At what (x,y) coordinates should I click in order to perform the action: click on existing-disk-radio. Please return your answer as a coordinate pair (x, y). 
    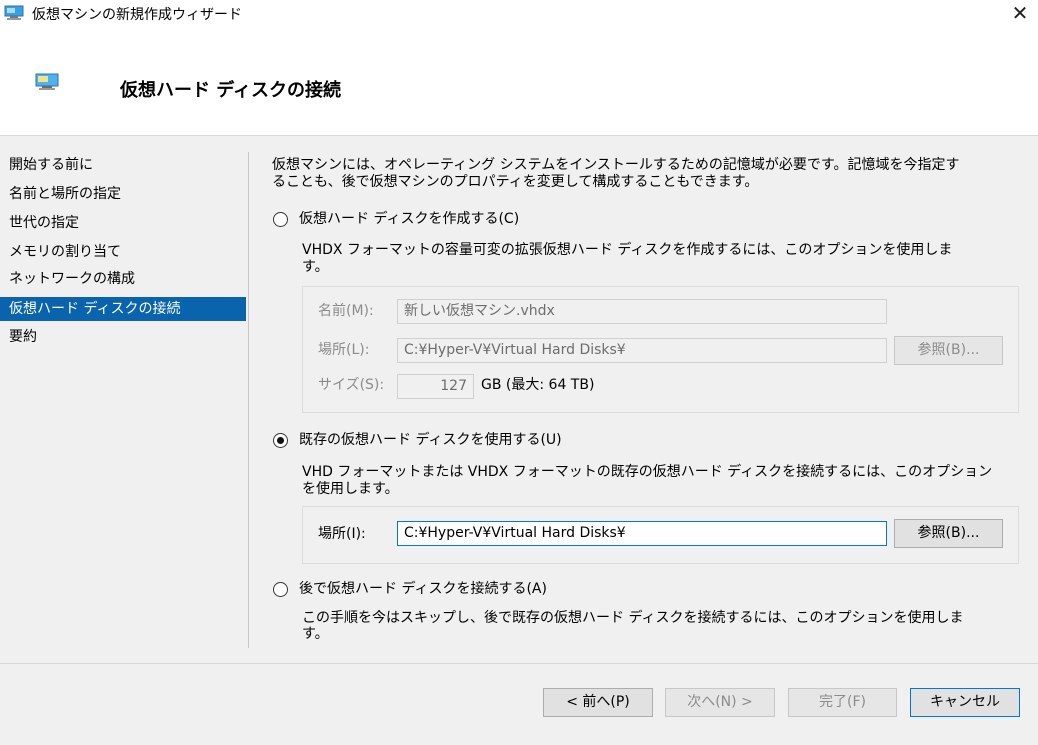
    Looking at the image, I should click on (280, 440).